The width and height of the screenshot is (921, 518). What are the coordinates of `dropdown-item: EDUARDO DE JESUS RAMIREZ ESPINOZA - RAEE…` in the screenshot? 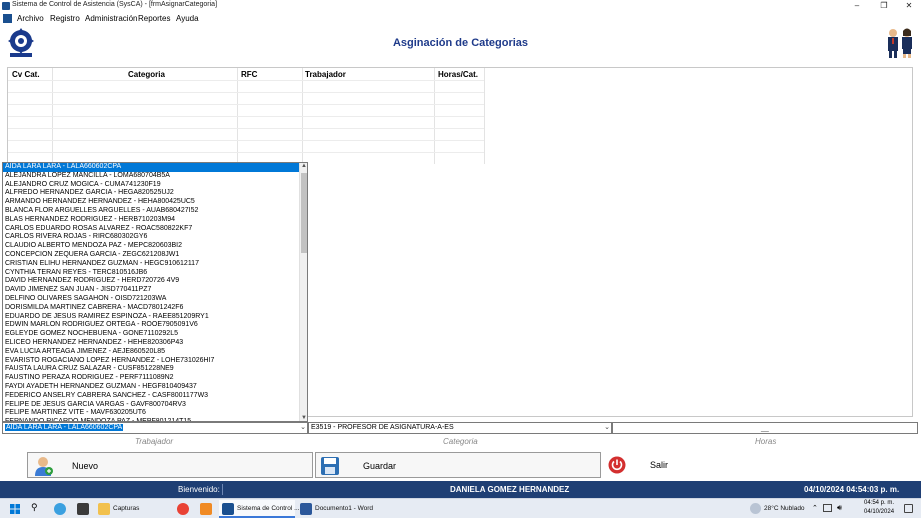 It's located at (151, 317).